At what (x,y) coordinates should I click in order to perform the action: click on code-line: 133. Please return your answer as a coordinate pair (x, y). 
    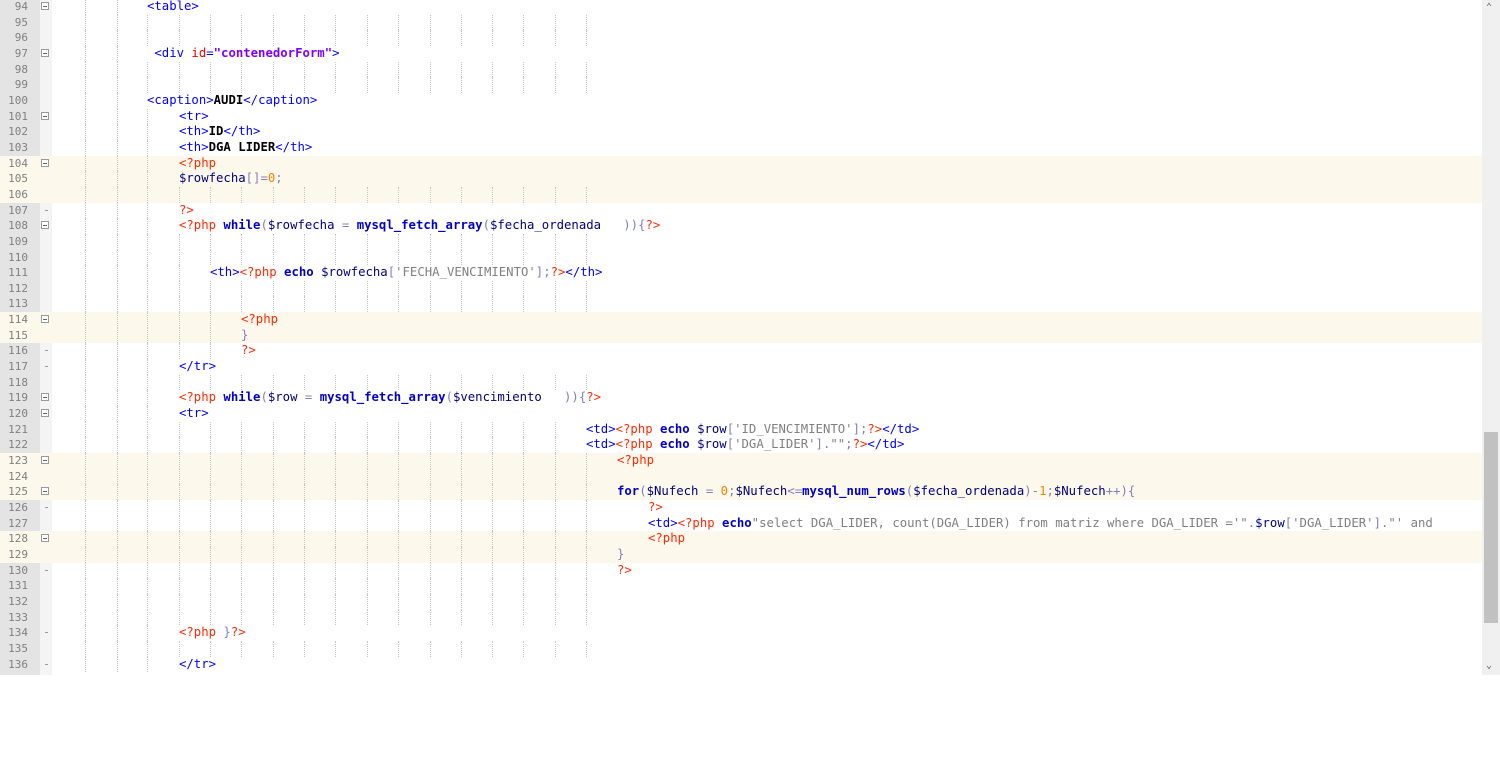
    Looking at the image, I should click on (741, 617).